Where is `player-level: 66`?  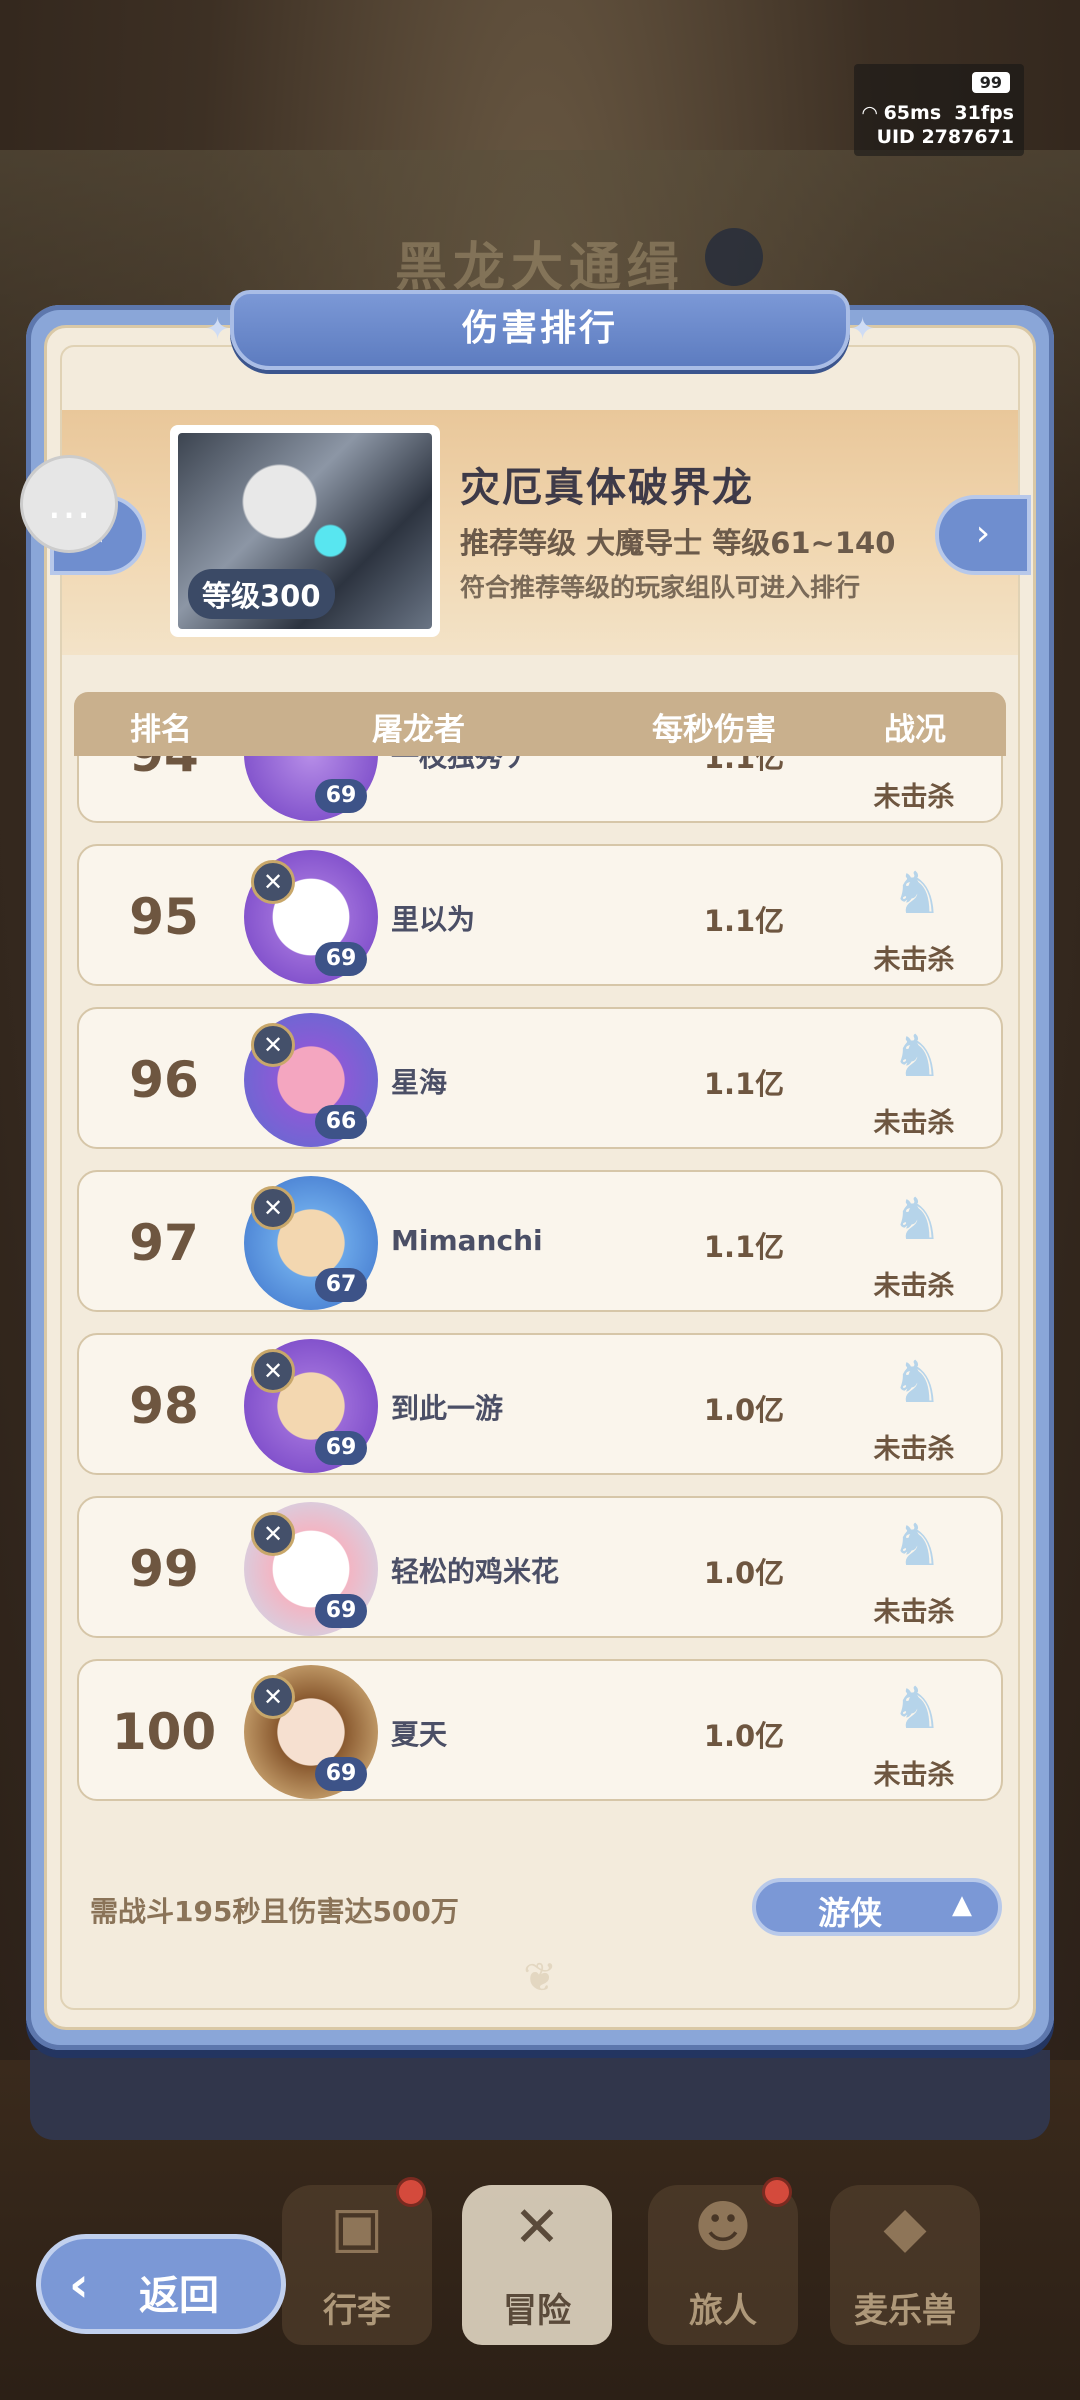 player-level: 66 is located at coordinates (341, 1122).